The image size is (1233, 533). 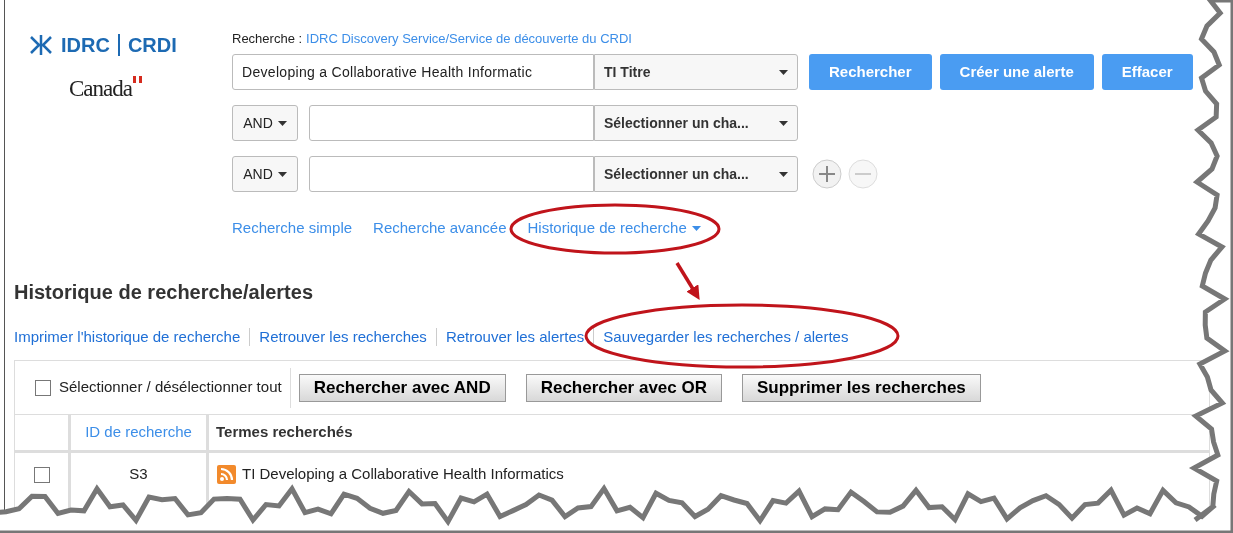 What do you see at coordinates (85, 45) in the screenshot?
I see `logo-text: IDRC` at bounding box center [85, 45].